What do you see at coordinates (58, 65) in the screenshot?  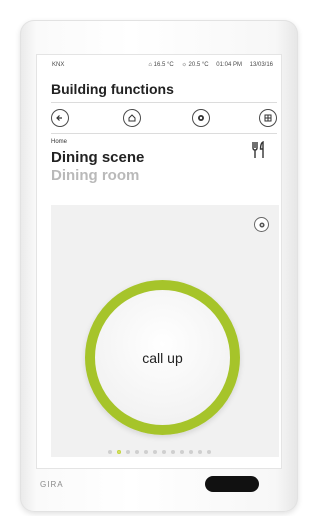 I see `system-label: KNX` at bounding box center [58, 65].